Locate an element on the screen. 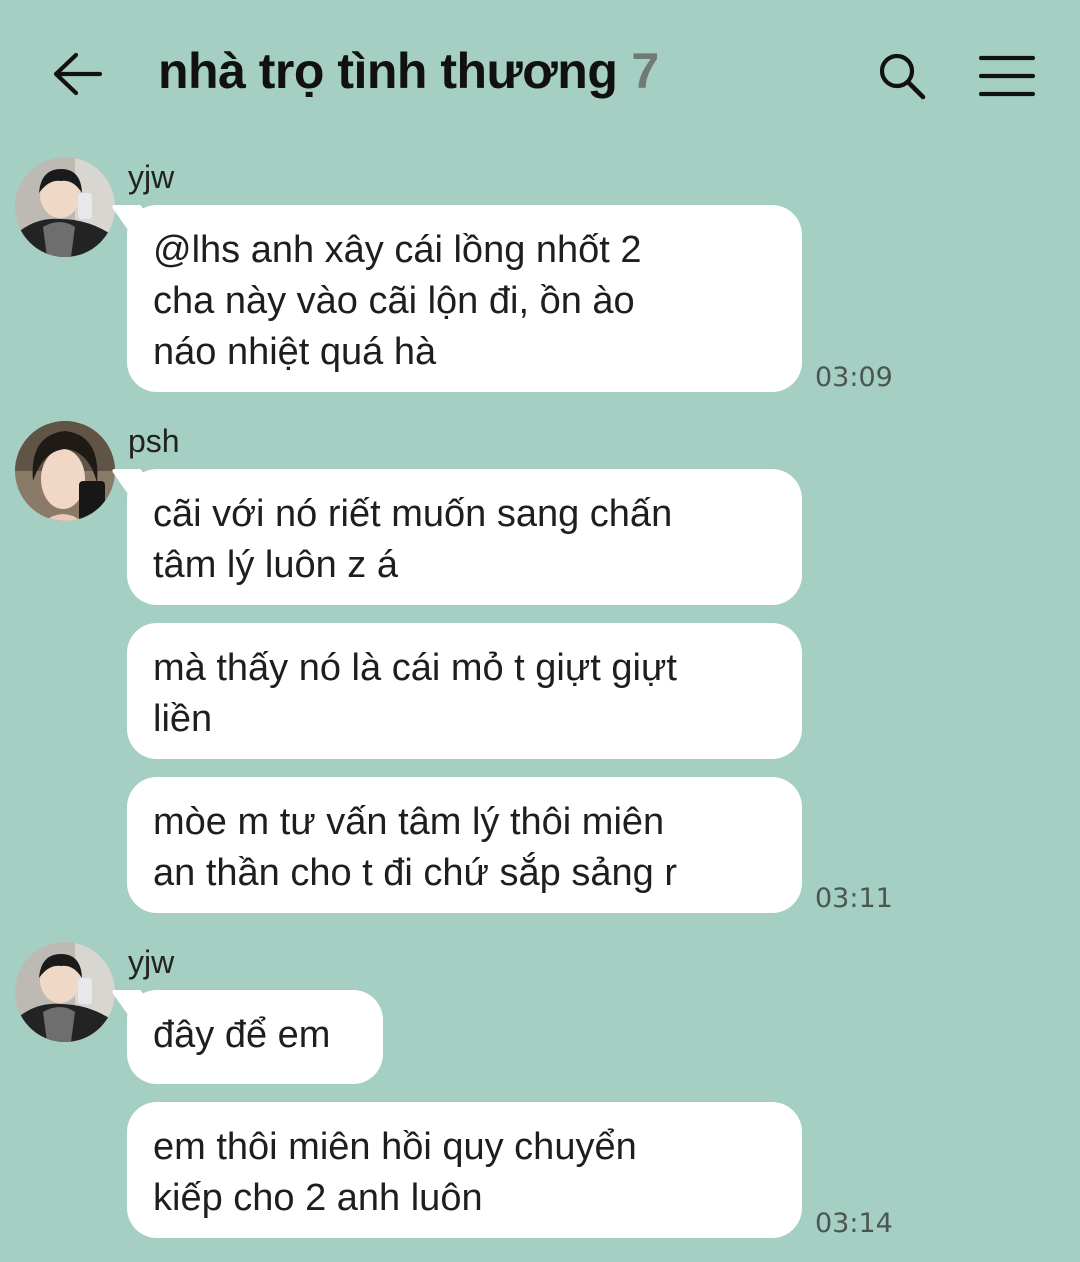 The image size is (1080, 1262). message-bubble: mà thấy nó là cái mỏ t giựt giựt liền is located at coordinates (464, 691).